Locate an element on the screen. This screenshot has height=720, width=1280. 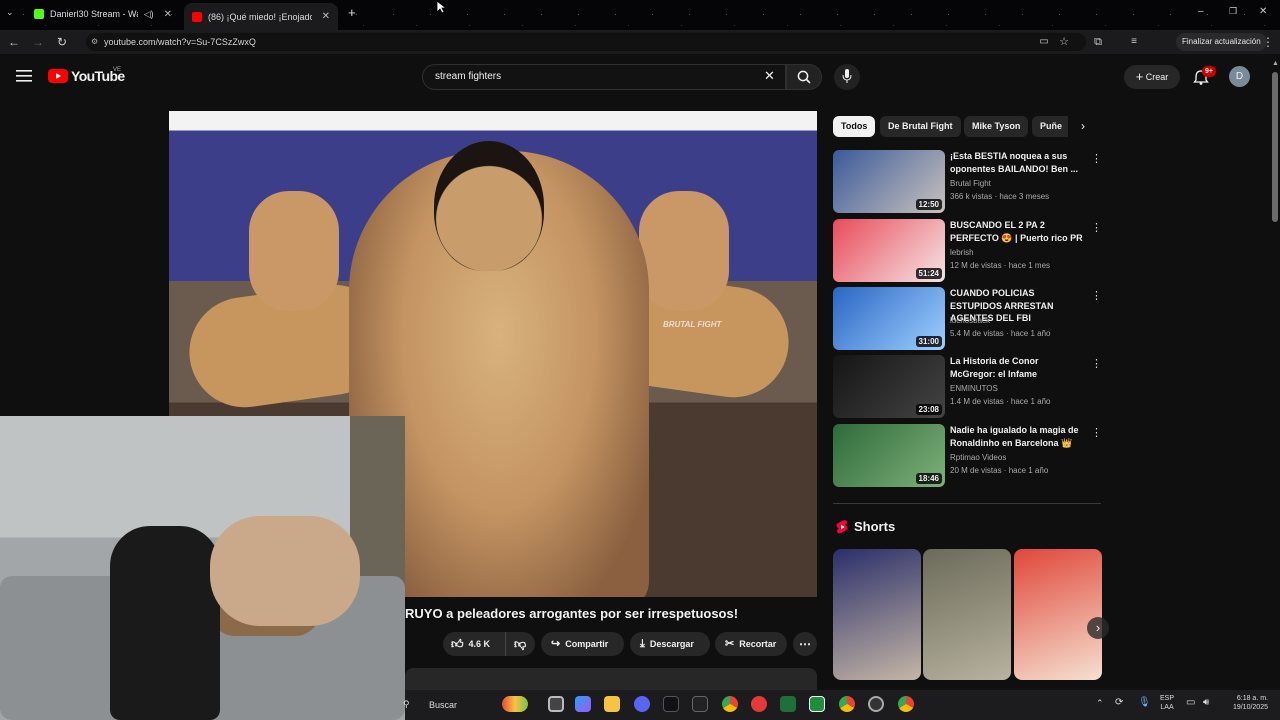
bookmark-star-icon: ☆ is located at coordinates (1064, 42).